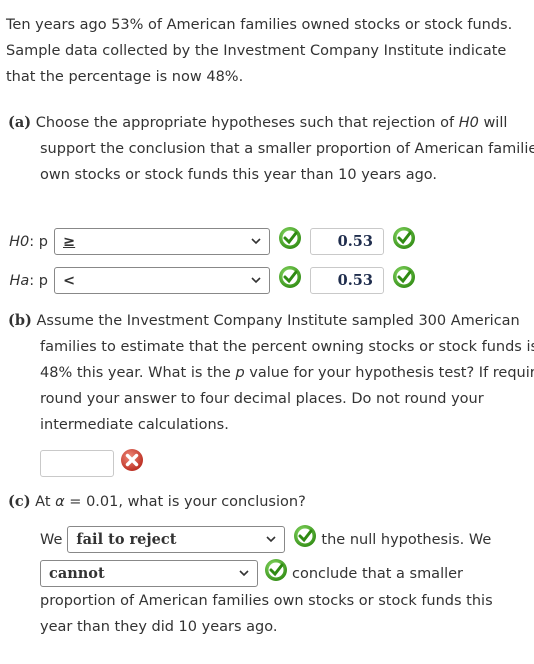 The height and width of the screenshot is (664, 534). I want to click on h0-value-input: 0.53, so click(347, 241).